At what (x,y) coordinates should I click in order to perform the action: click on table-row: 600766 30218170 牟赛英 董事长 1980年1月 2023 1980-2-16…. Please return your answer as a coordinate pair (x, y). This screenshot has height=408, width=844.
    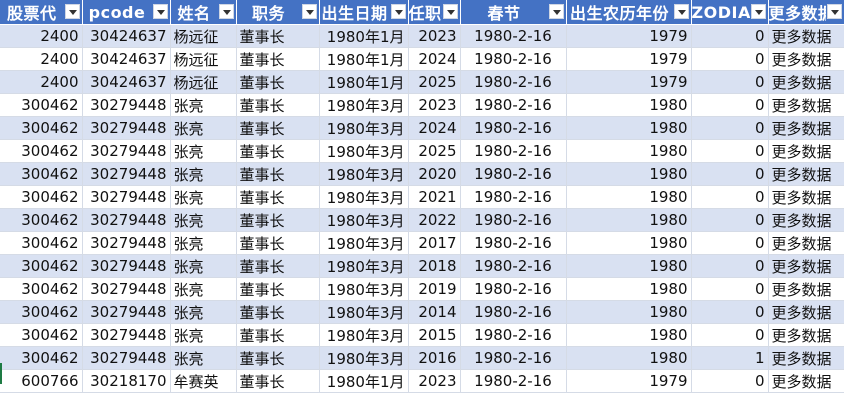
    Looking at the image, I should click on (422, 381).